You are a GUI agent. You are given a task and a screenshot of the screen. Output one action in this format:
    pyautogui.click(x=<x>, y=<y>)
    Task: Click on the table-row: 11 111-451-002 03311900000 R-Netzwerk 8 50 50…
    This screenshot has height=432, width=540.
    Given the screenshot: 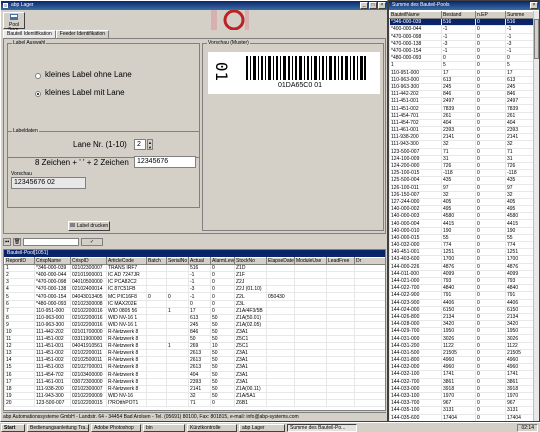 What is the action you would take?
    pyautogui.click(x=194, y=339)
    